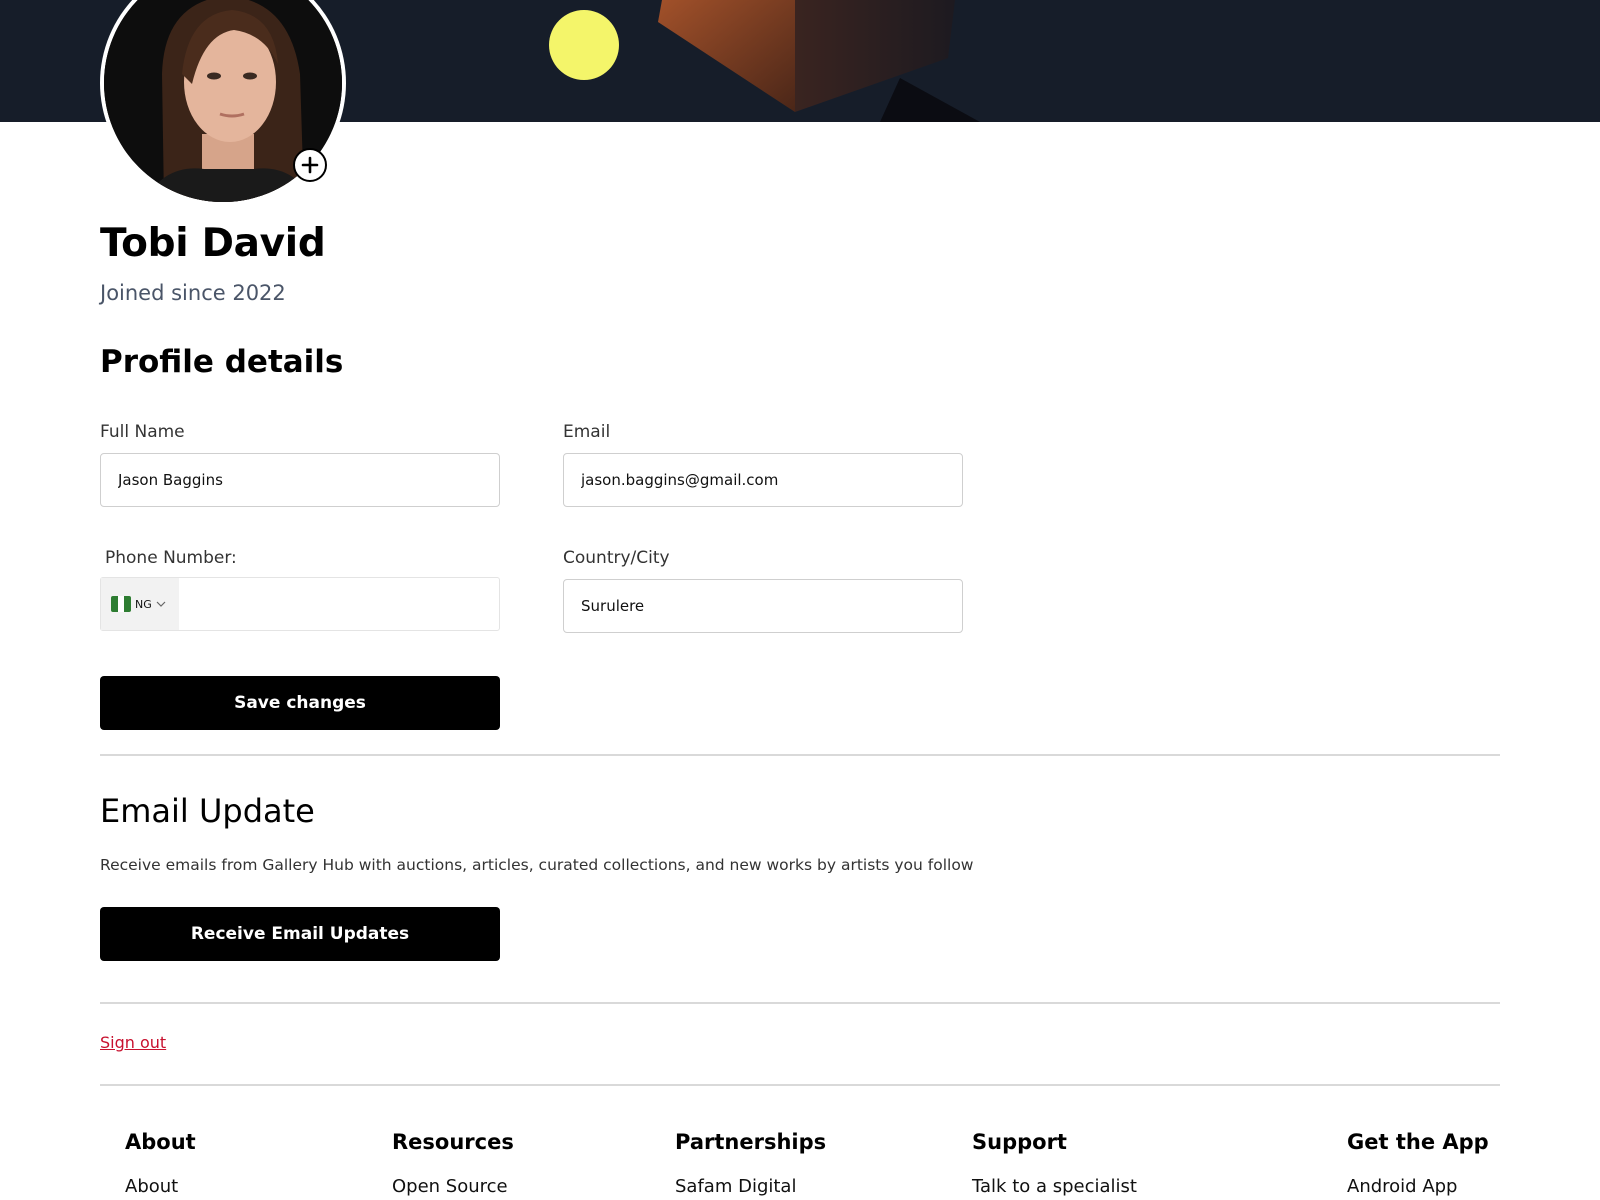  I want to click on footer-column-resources: Resources Open Source, so click(453, 1163).